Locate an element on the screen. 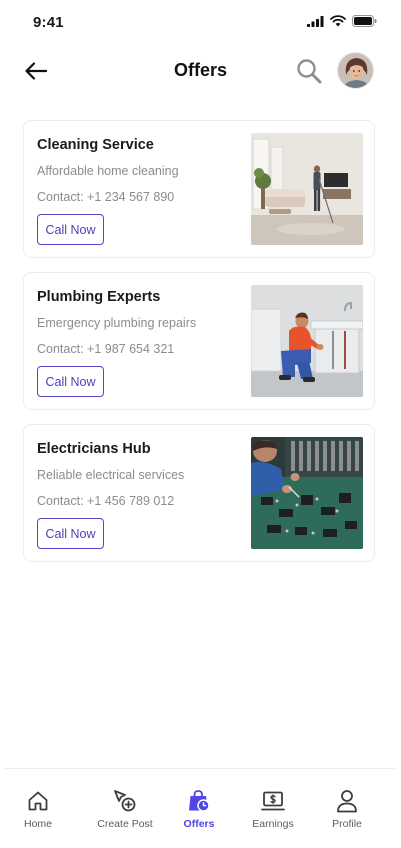 The height and width of the screenshot is (848, 401). nav-item-home: Home is located at coordinates (38, 809).